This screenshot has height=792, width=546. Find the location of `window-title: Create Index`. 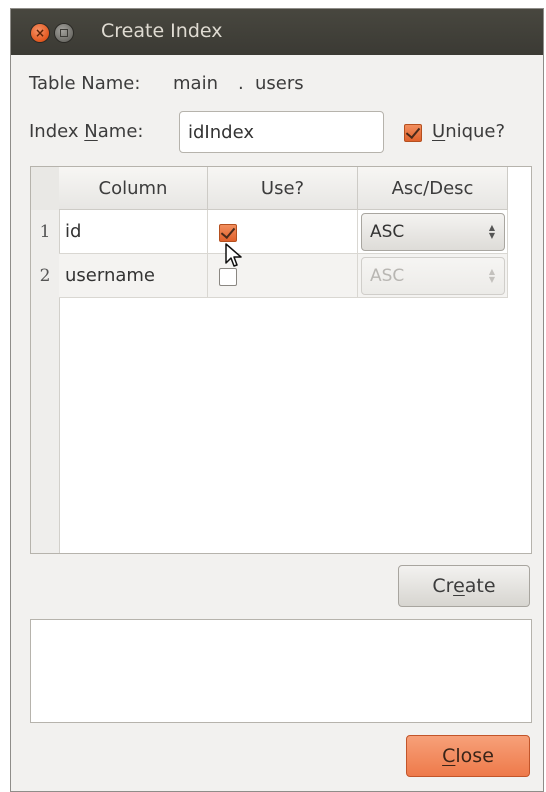

window-title: Create Index is located at coordinates (162, 31).